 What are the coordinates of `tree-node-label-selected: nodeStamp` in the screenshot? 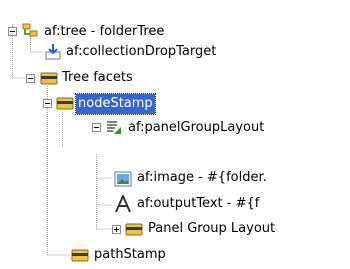 It's located at (115, 104).